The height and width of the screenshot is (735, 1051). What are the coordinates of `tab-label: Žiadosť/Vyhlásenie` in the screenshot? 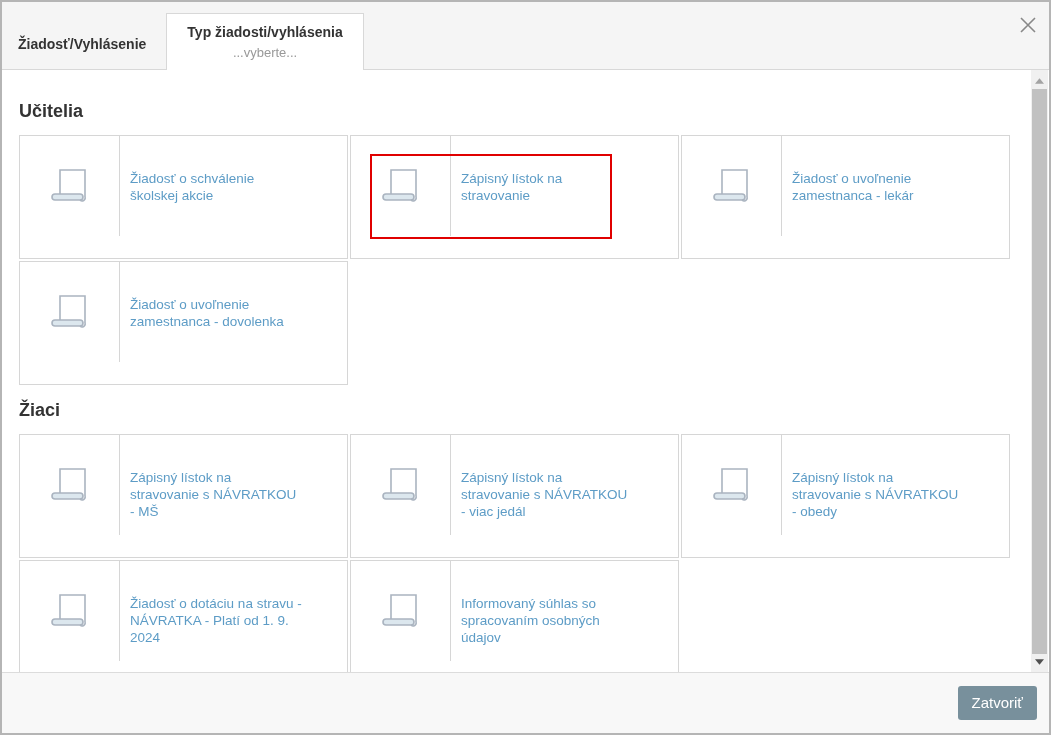 It's located at (82, 44).